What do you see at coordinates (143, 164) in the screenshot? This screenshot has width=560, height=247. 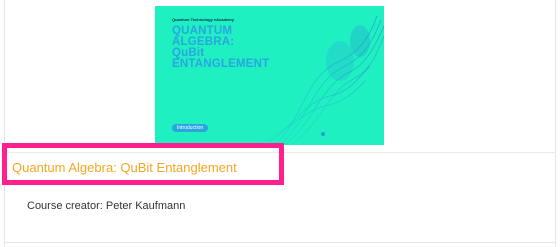 I see `highlight-box` at bounding box center [143, 164].